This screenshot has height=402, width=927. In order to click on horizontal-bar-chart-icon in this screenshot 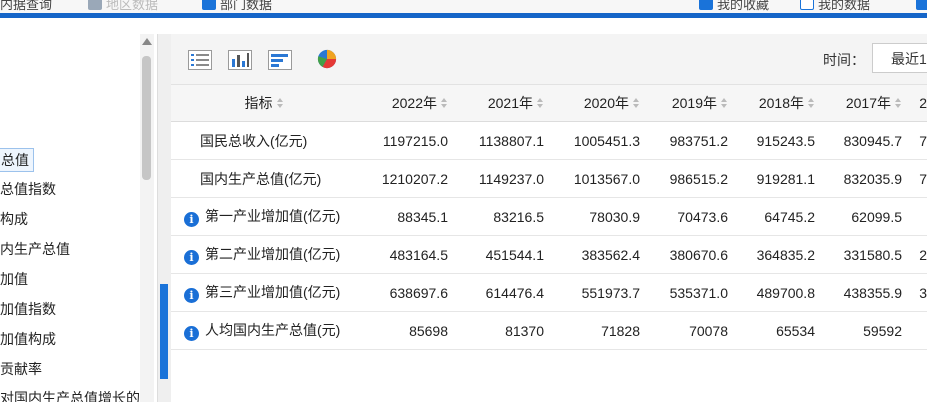, I will do `click(280, 60)`.